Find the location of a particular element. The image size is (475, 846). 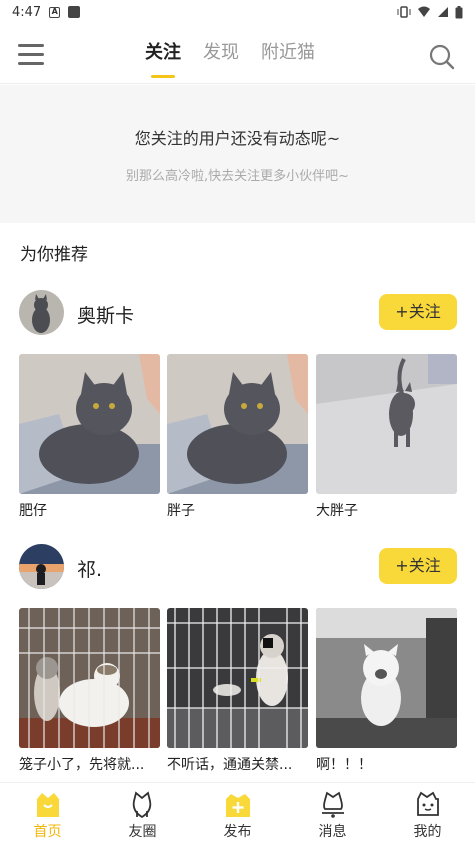

photo-caption: 胖子 is located at coordinates (181, 511).